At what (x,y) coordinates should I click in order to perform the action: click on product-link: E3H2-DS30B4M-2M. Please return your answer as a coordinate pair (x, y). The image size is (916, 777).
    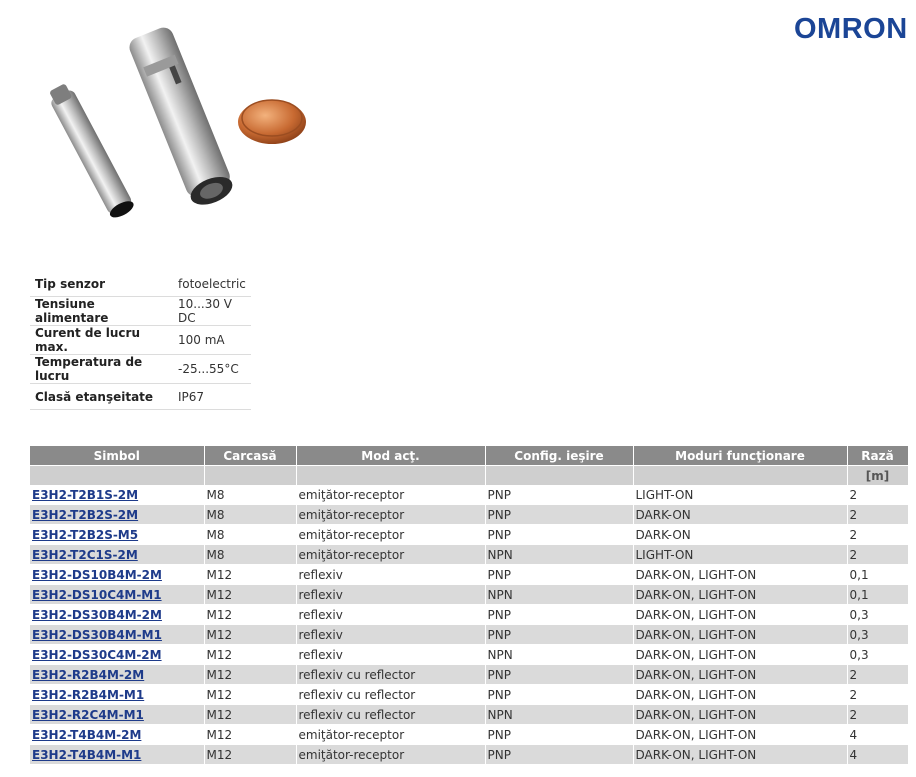
    Looking at the image, I should click on (97, 615).